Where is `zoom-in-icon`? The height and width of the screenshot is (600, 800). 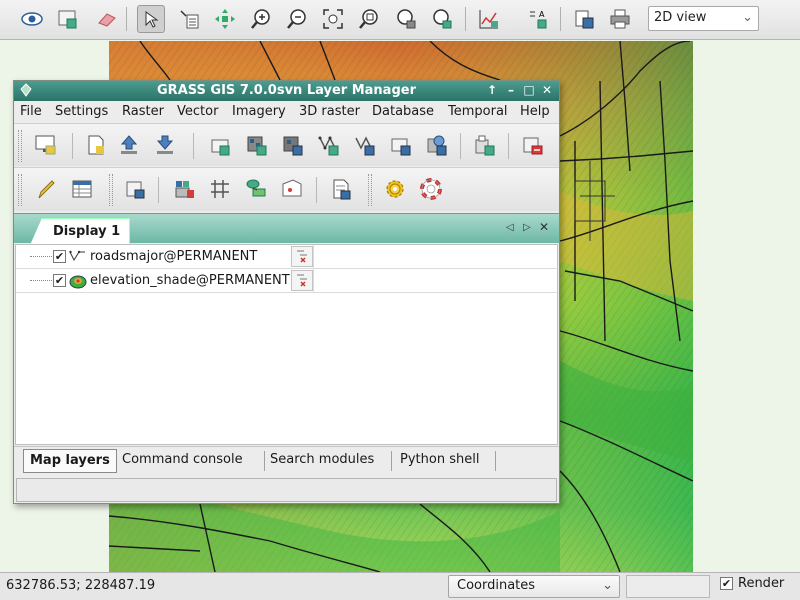 zoom-in-icon is located at coordinates (261, 19).